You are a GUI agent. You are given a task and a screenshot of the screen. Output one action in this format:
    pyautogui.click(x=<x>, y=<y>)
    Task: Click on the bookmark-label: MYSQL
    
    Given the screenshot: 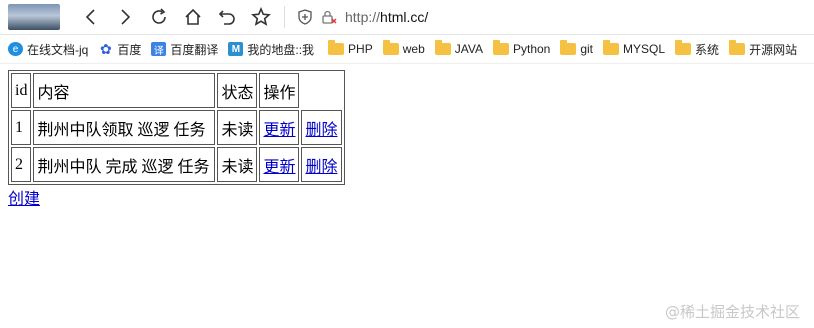 What is the action you would take?
    pyautogui.click(x=644, y=49)
    